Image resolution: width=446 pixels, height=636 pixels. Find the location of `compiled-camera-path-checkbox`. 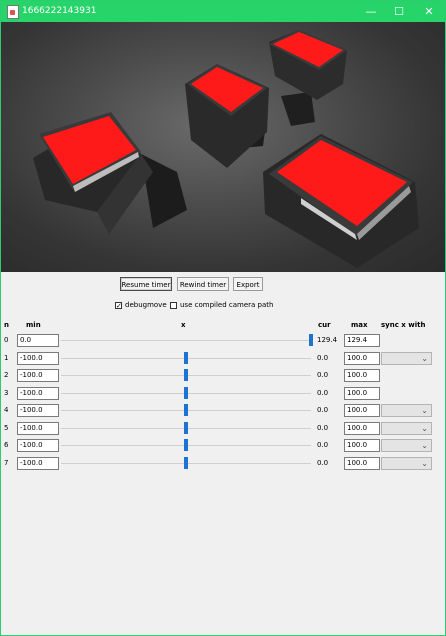

compiled-camera-path-checkbox is located at coordinates (173, 305).